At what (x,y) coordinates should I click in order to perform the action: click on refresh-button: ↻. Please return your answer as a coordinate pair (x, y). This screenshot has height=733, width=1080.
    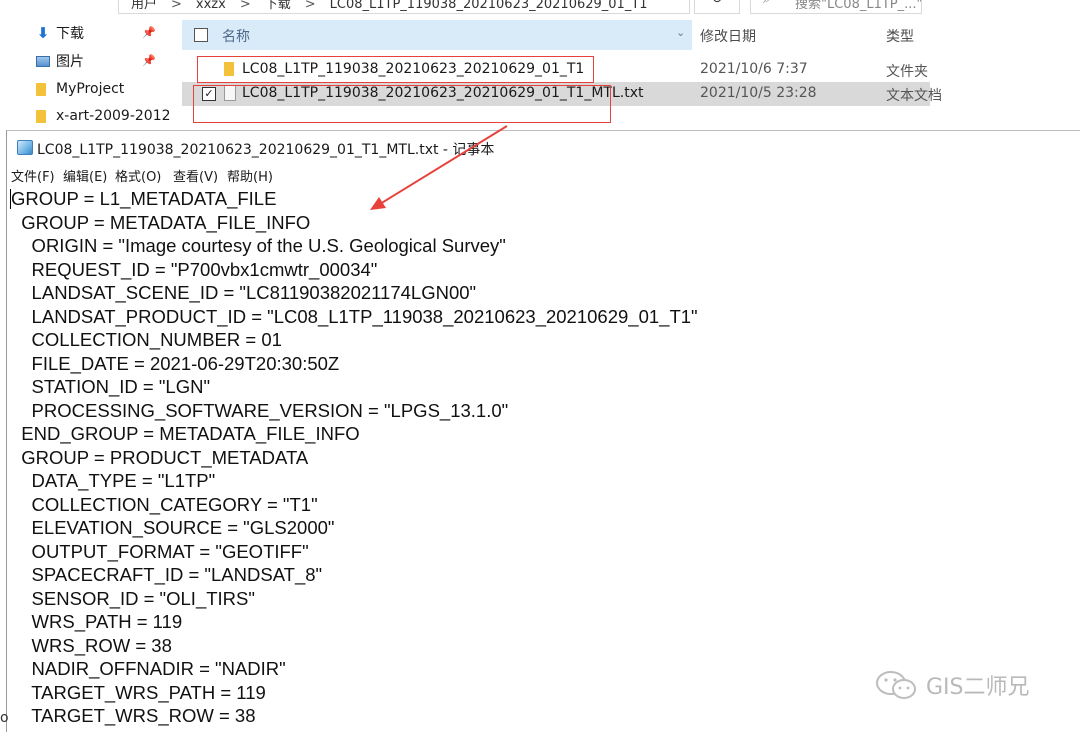
    Looking at the image, I should click on (717, 7).